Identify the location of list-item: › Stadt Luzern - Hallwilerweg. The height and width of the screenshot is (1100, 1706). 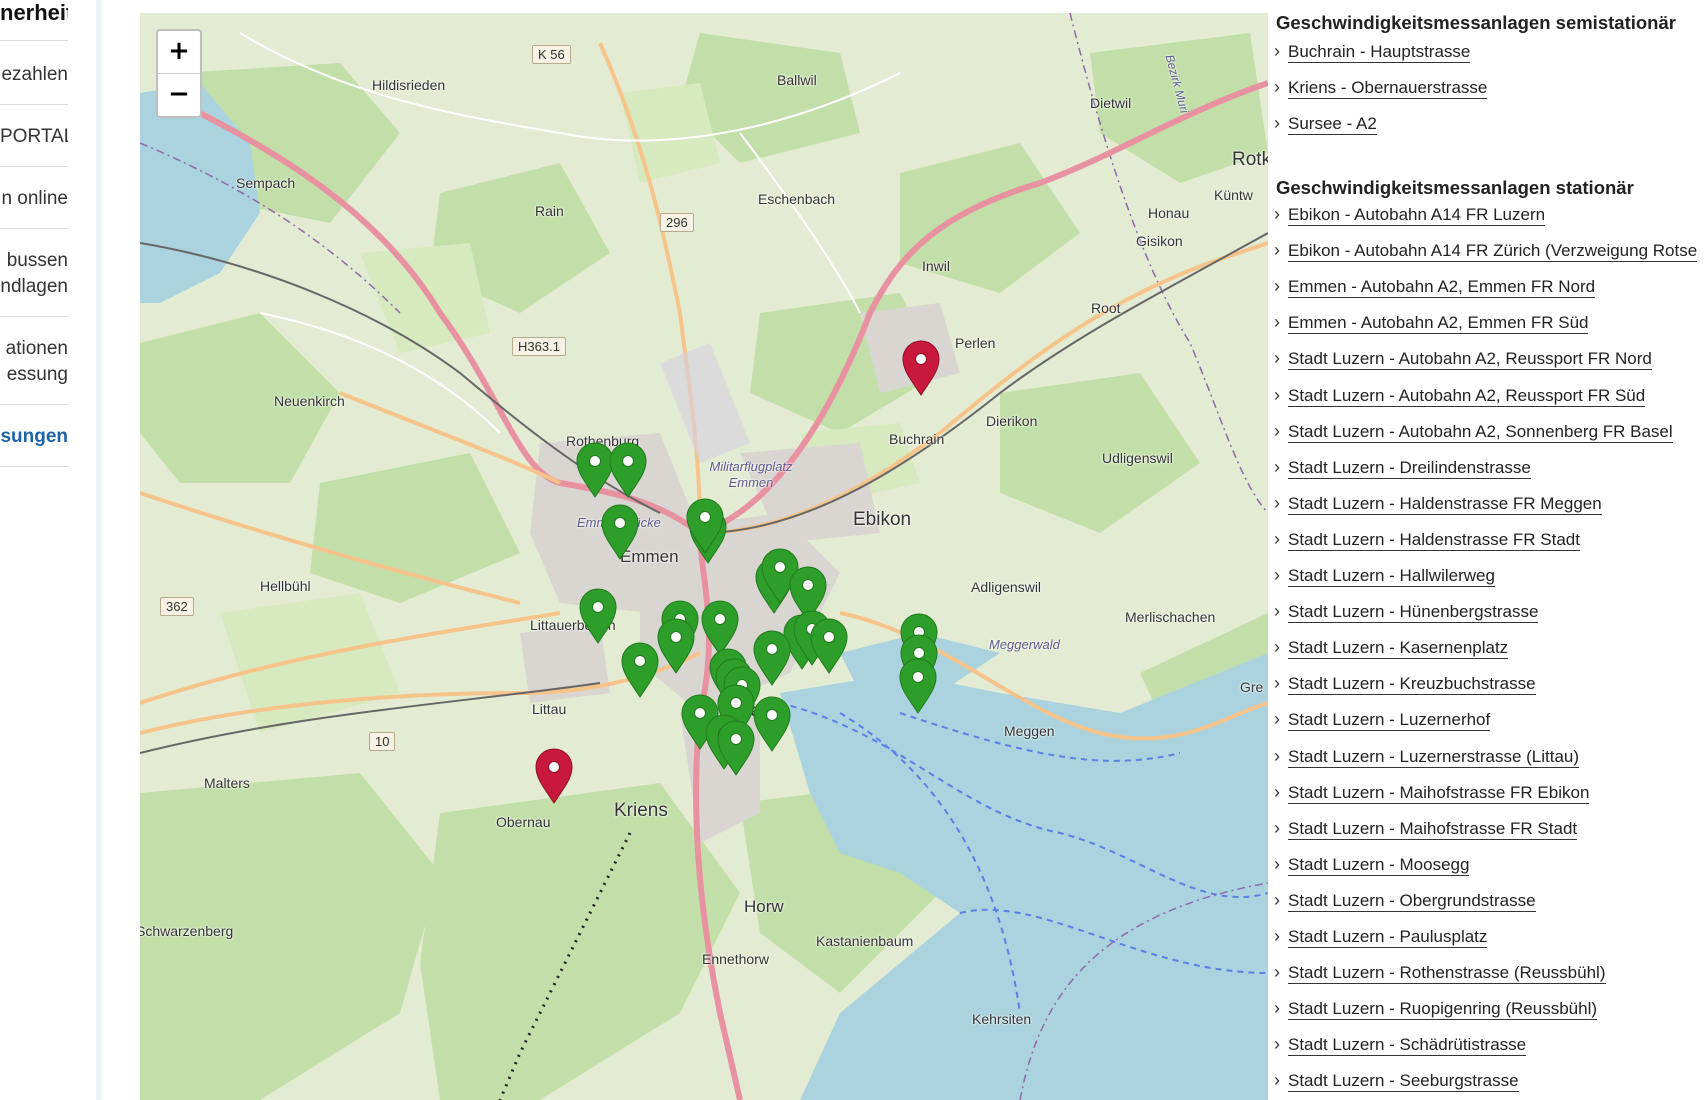
(1384, 576).